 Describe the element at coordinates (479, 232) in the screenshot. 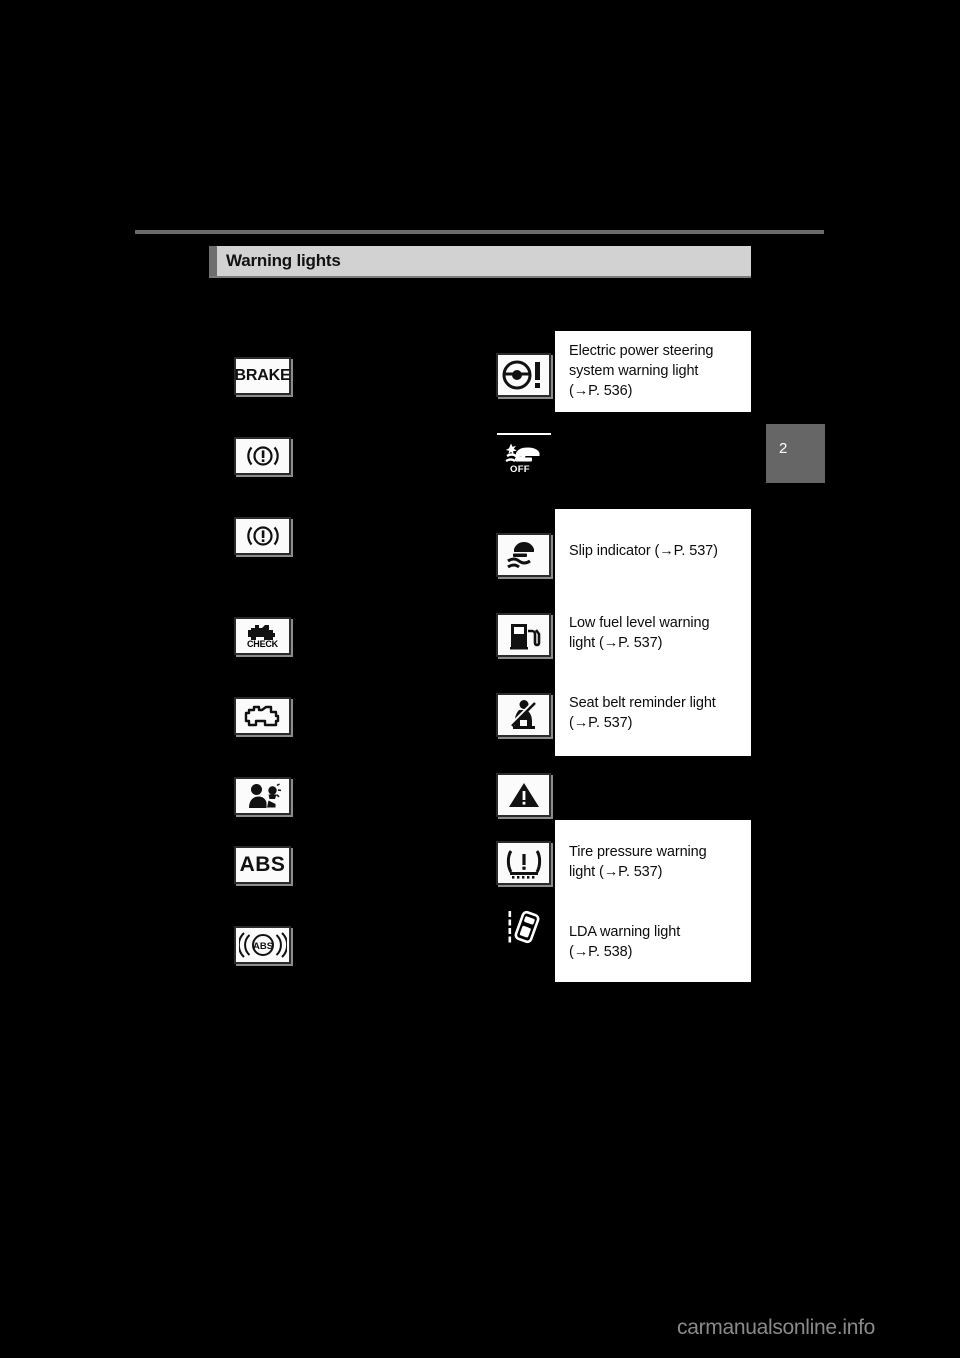

I see `header-rule` at that location.